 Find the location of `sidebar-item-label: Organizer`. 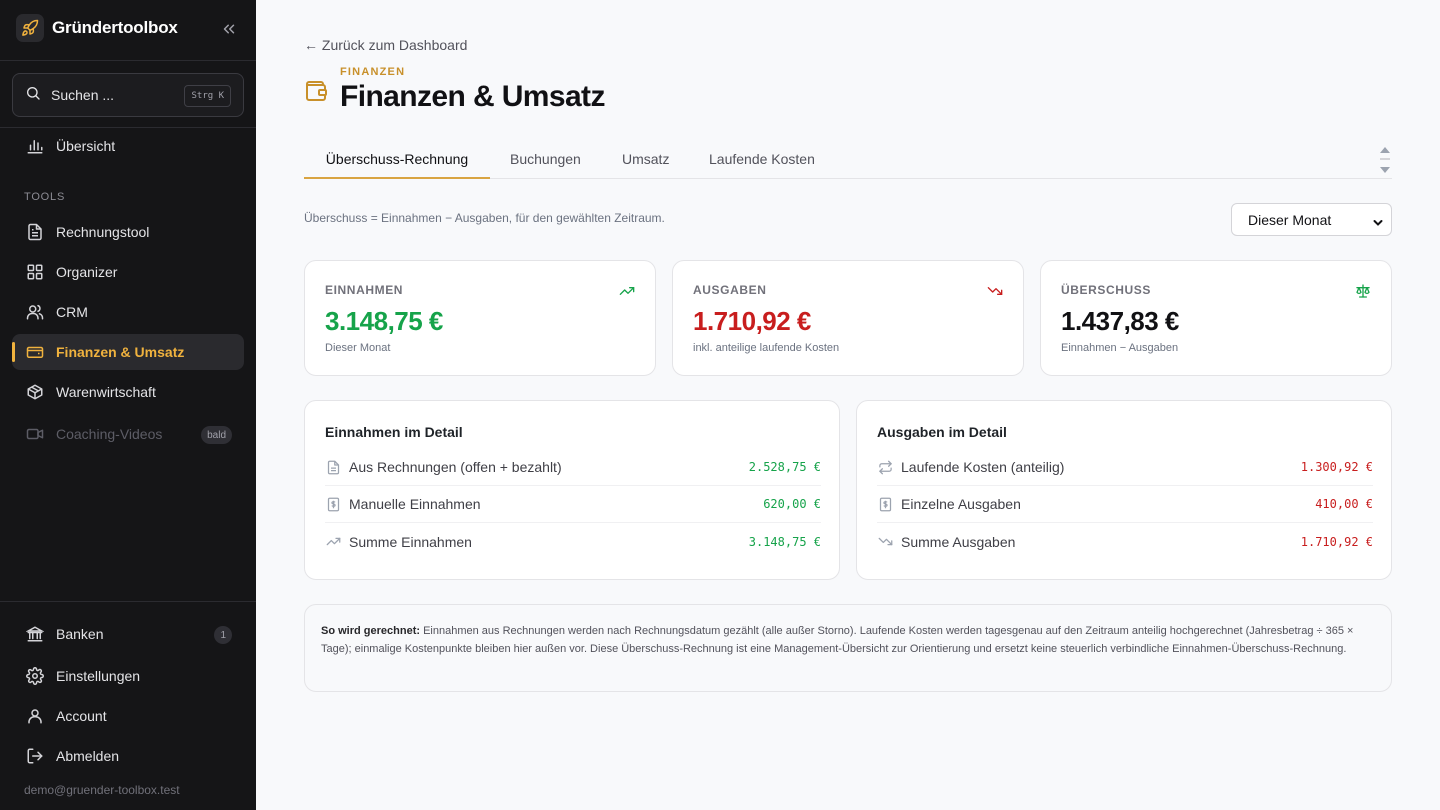

sidebar-item-label: Organizer is located at coordinates (87, 272).